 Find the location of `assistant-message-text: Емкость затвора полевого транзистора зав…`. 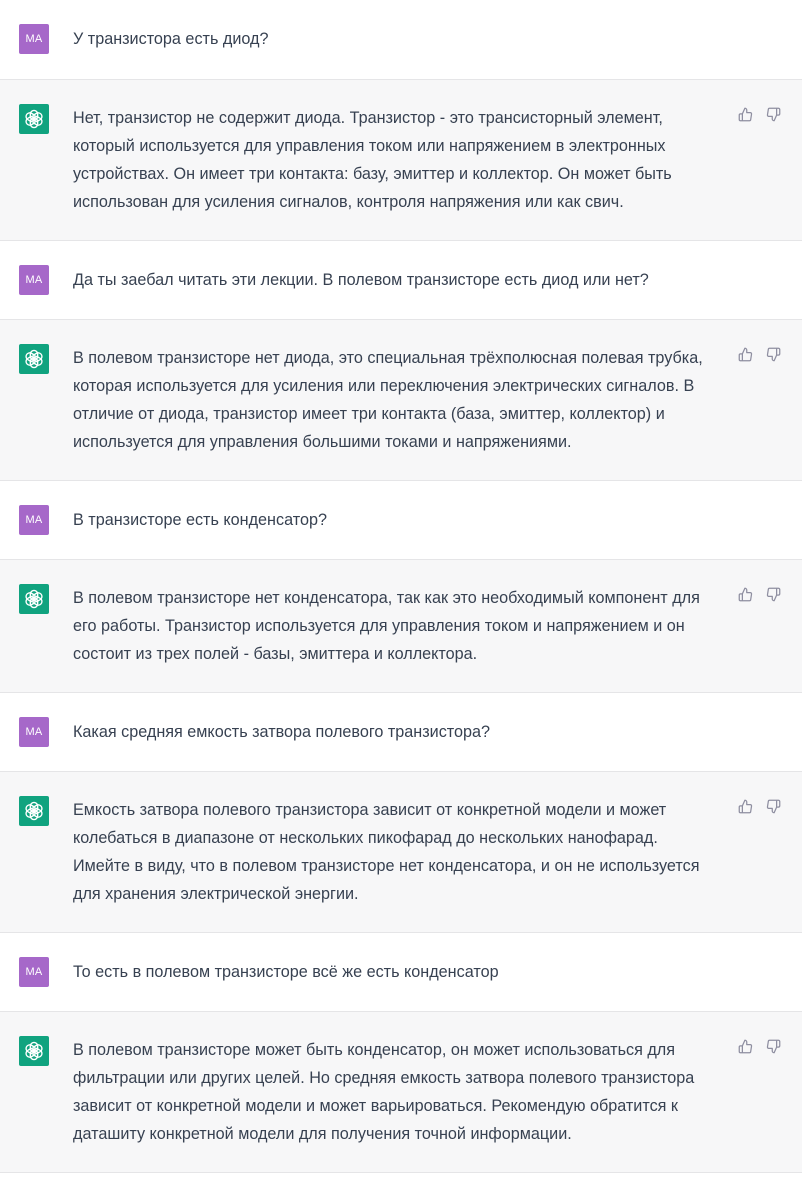

assistant-message-text: Емкость затвора полевого транзистора зав… is located at coordinates (386, 852).